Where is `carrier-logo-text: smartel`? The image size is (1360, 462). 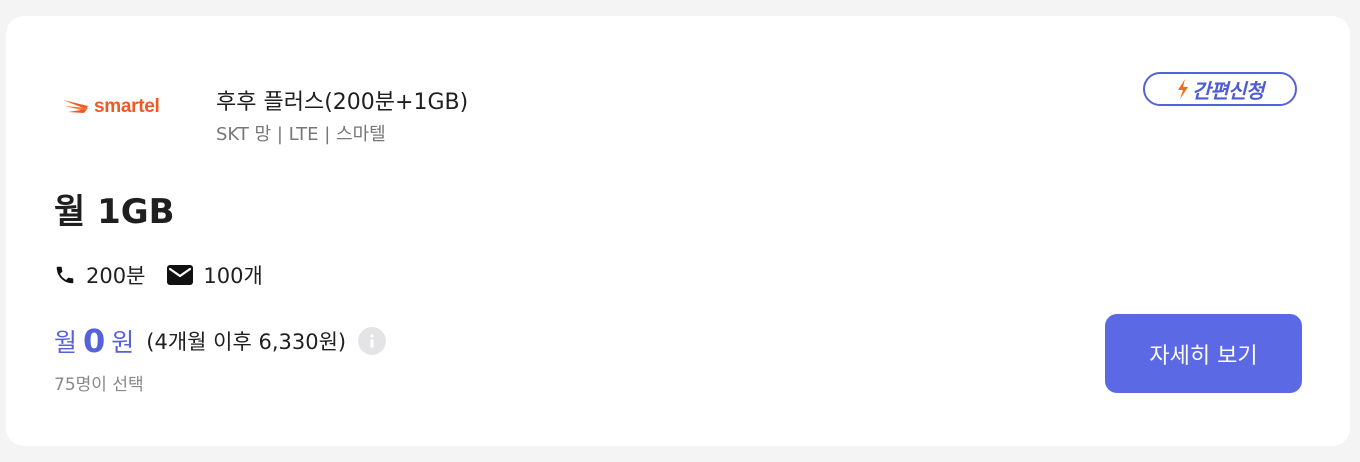 carrier-logo-text: smartel is located at coordinates (127, 106).